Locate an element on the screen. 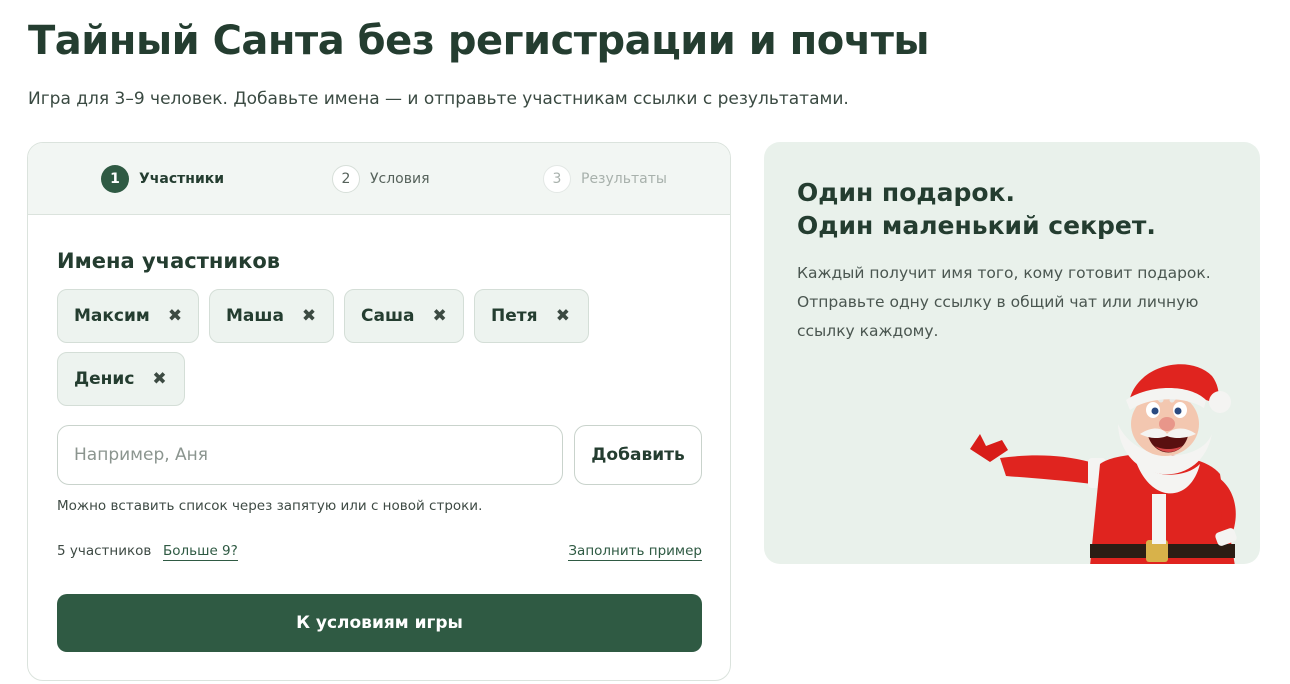 This screenshot has width=1290, height=684. participant-name: Денис is located at coordinates (104, 379).